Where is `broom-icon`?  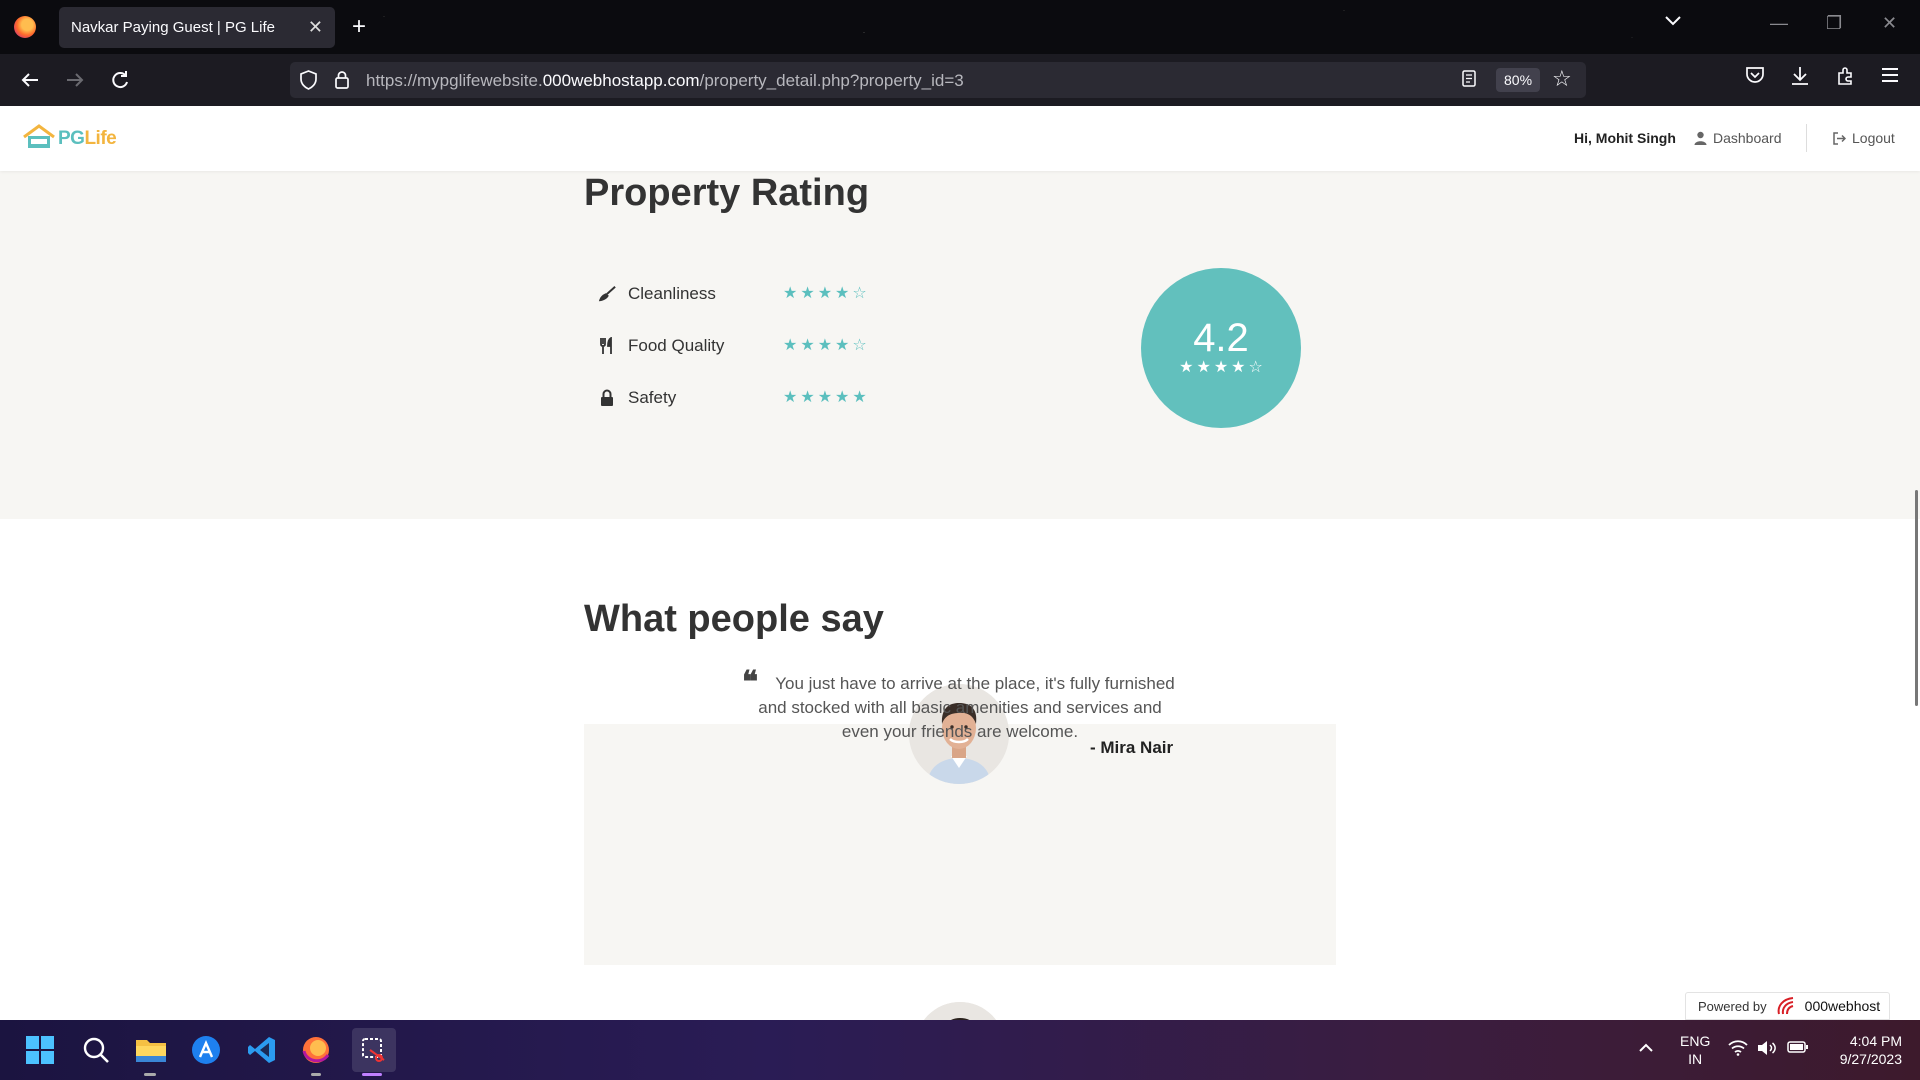 broom-icon is located at coordinates (607, 294).